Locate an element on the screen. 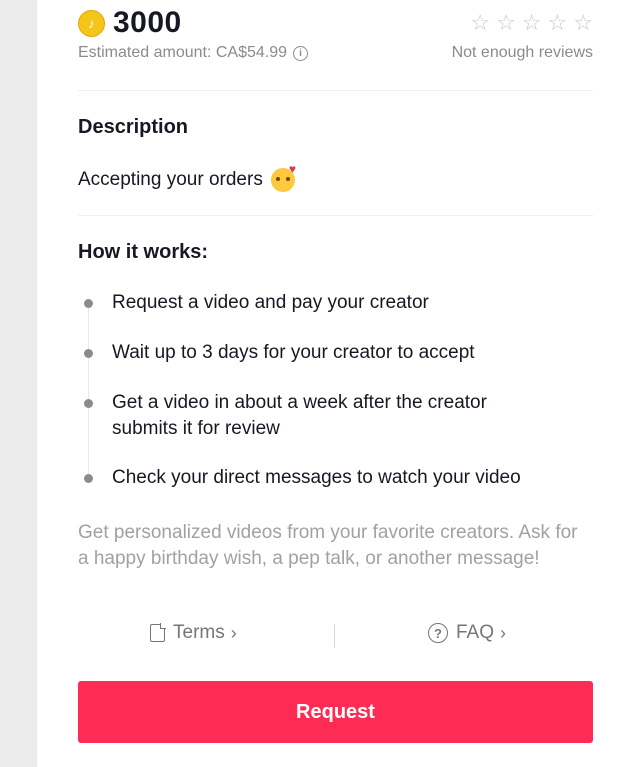 The width and height of the screenshot is (630, 767). step-text: Request a video and pay your creator is located at coordinates (270, 302).